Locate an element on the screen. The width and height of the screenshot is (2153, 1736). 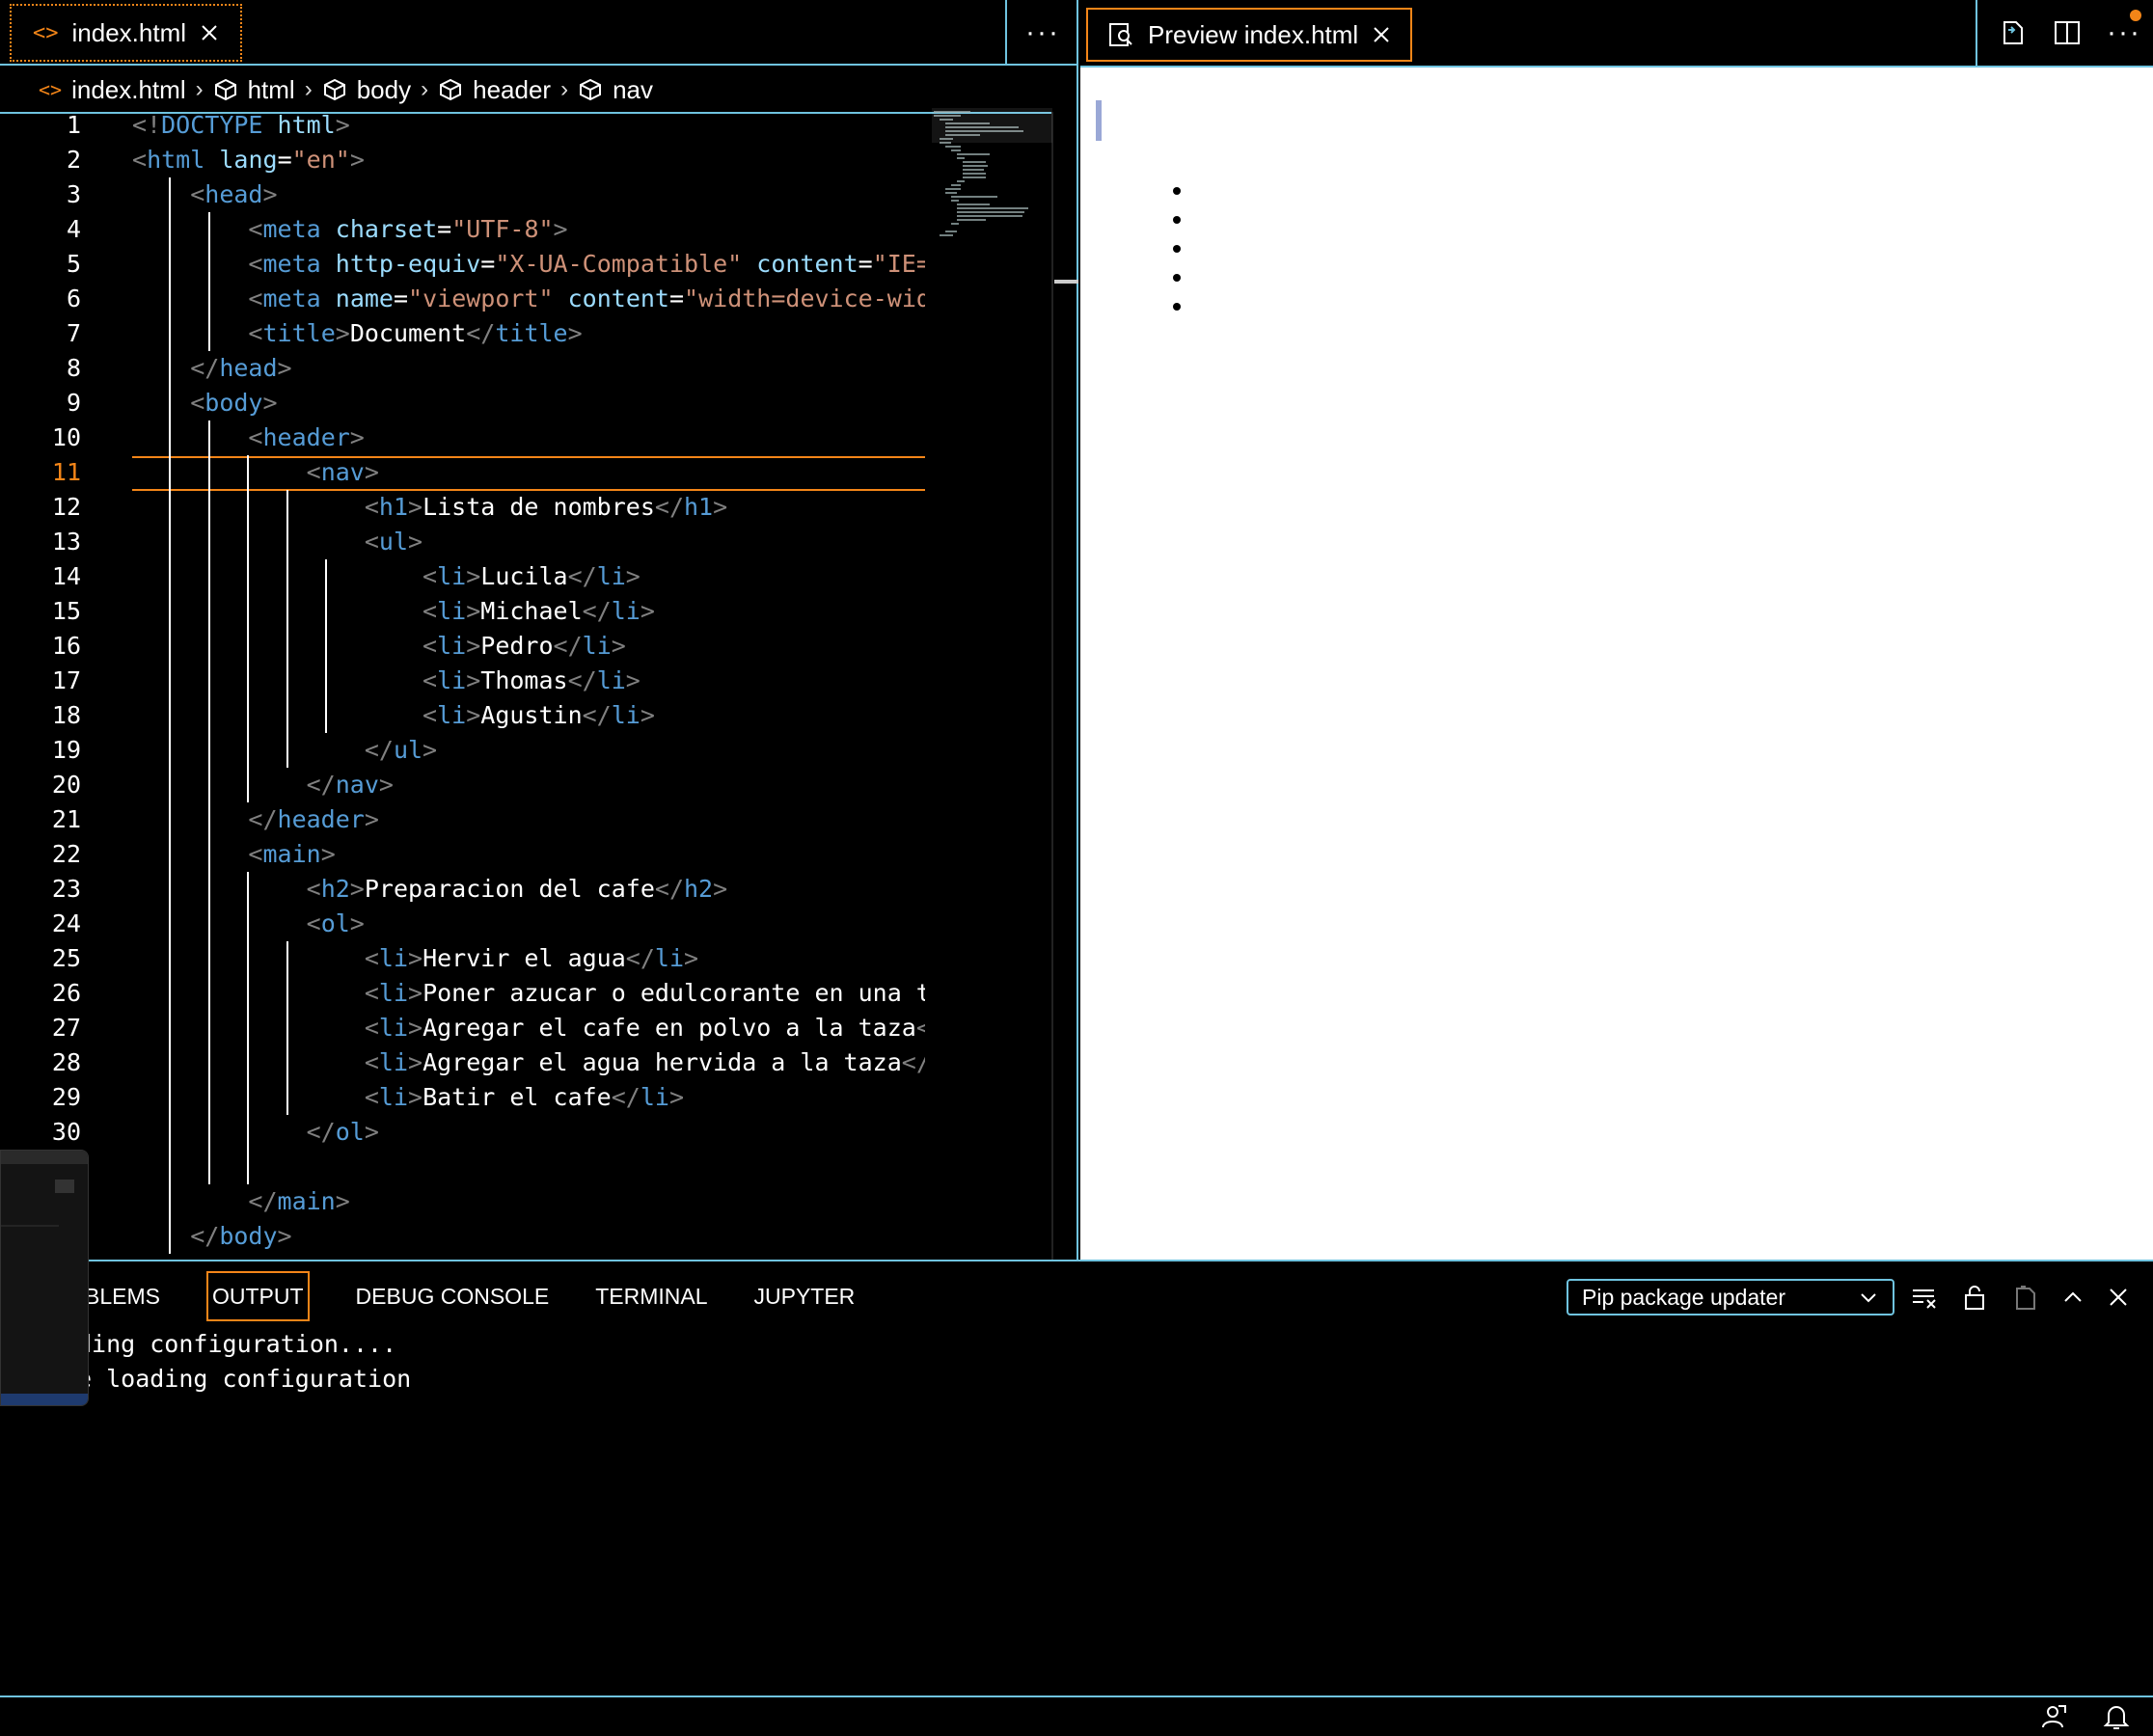
lock-icon is located at coordinates (1974, 1297).